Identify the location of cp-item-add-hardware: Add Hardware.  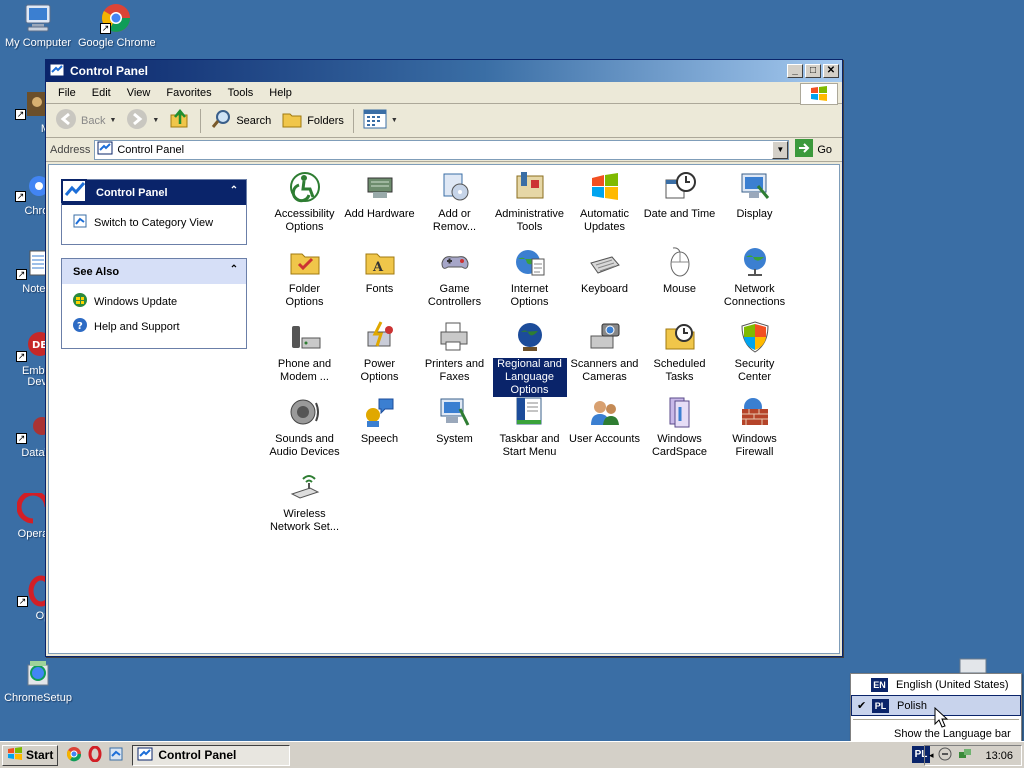
(379, 202).